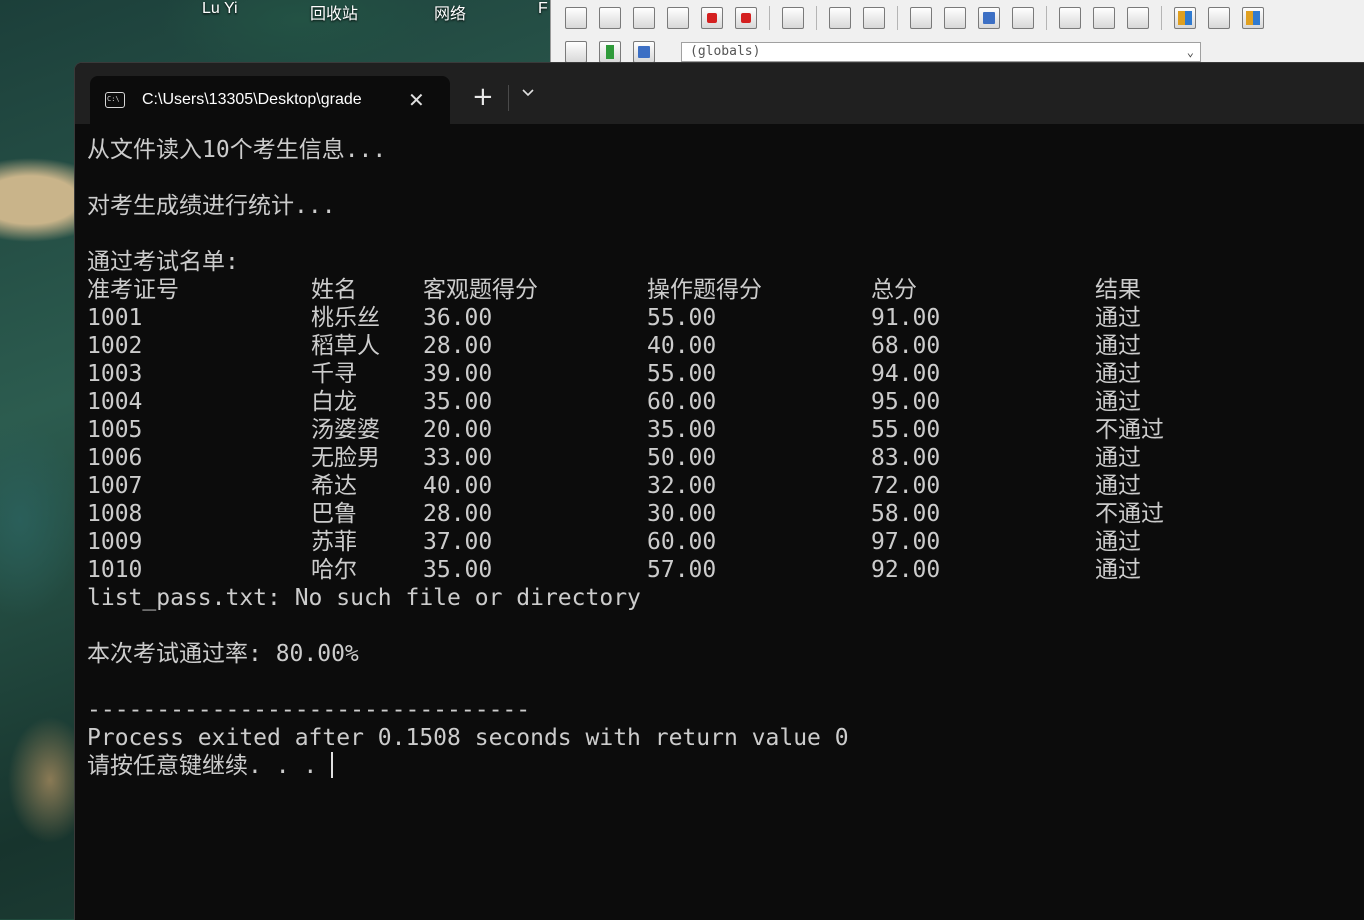 The width and height of the screenshot is (1364, 920). What do you see at coordinates (483, 97) in the screenshot?
I see `new-tab-button: +` at bounding box center [483, 97].